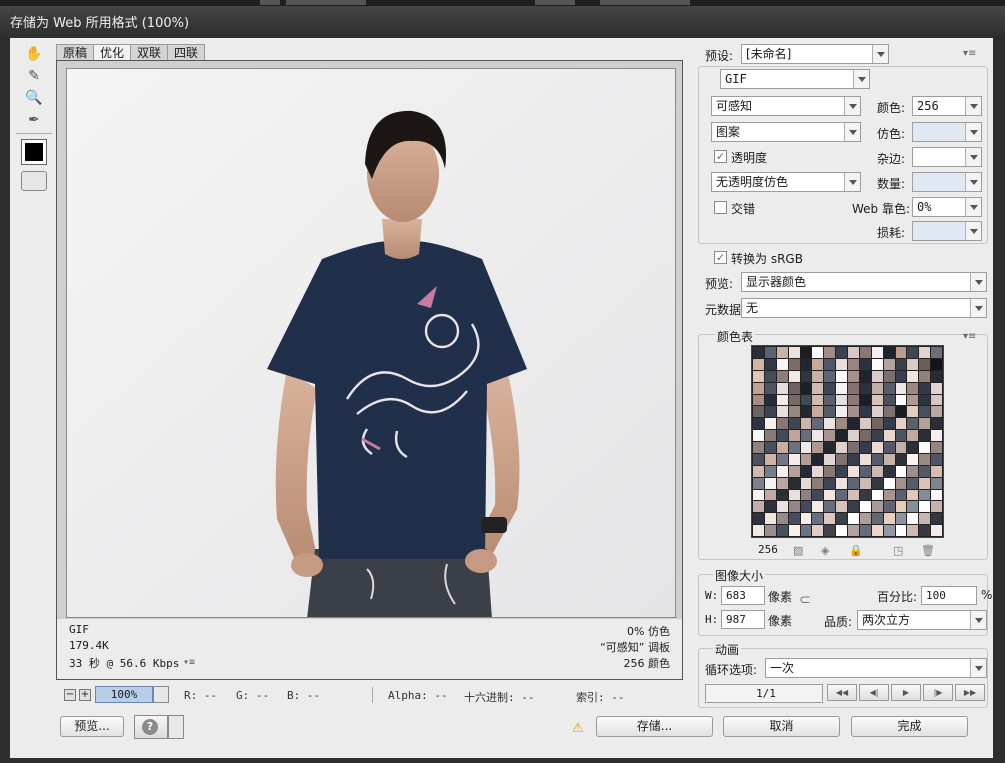 The width and height of the screenshot is (1005, 763). What do you see at coordinates (842, 692) in the screenshot?
I see `first-frame-button: ◀◀` at bounding box center [842, 692].